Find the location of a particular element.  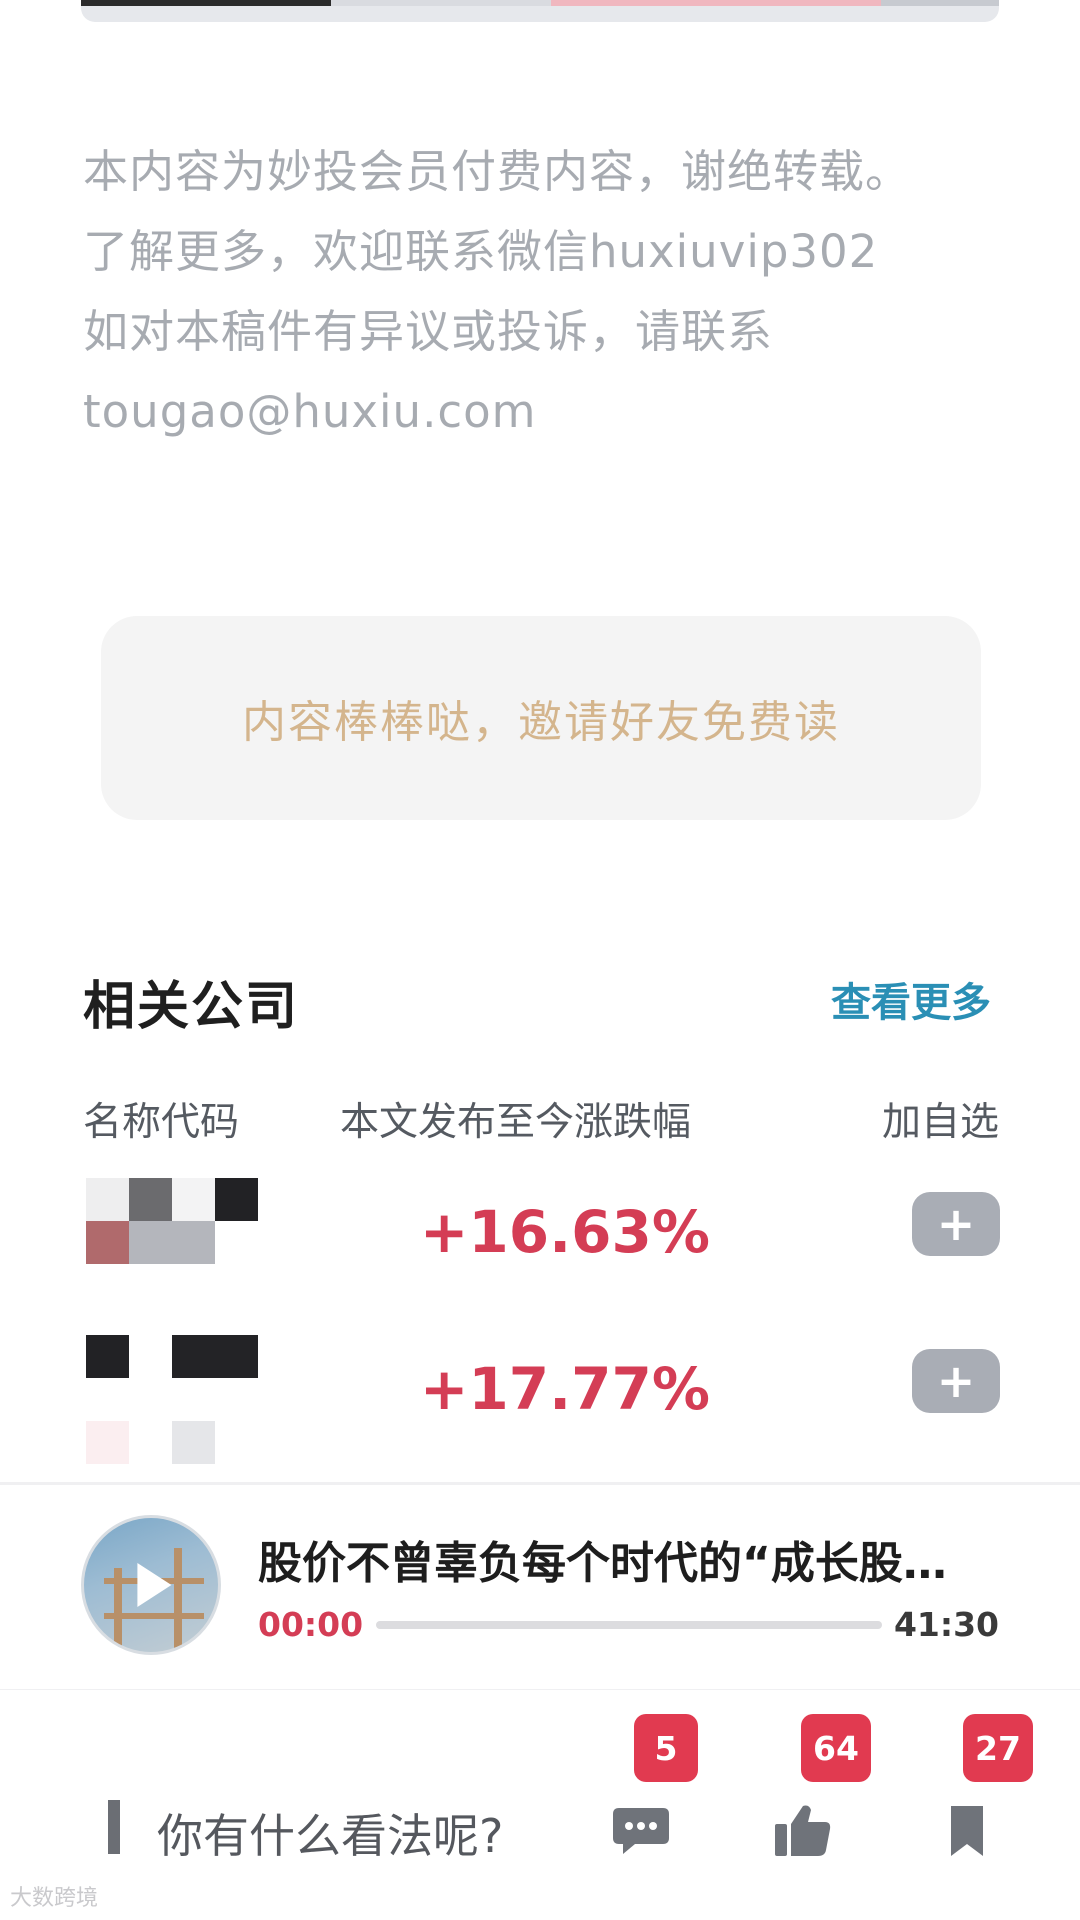

audio-progress-bar is located at coordinates (629, 1625).